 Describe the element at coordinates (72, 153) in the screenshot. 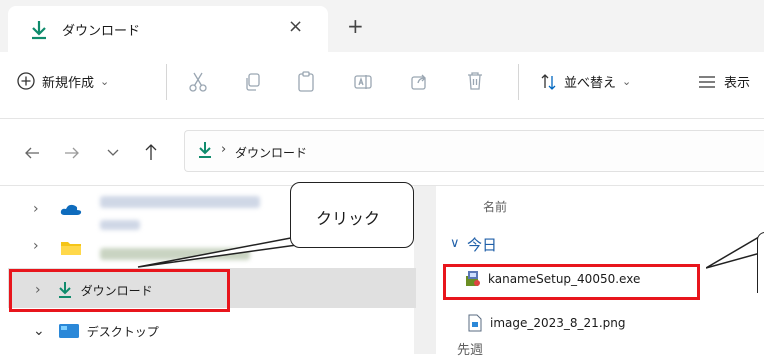

I see `forward-arrow-icon` at that location.